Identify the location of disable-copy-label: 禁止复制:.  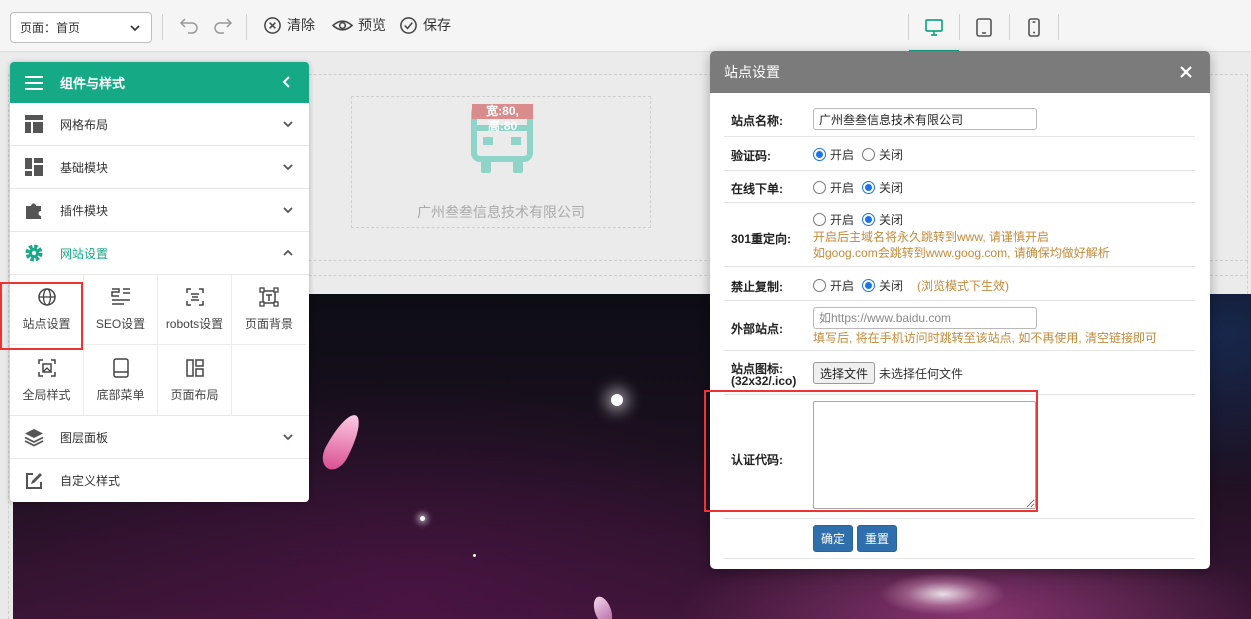
(757, 287).